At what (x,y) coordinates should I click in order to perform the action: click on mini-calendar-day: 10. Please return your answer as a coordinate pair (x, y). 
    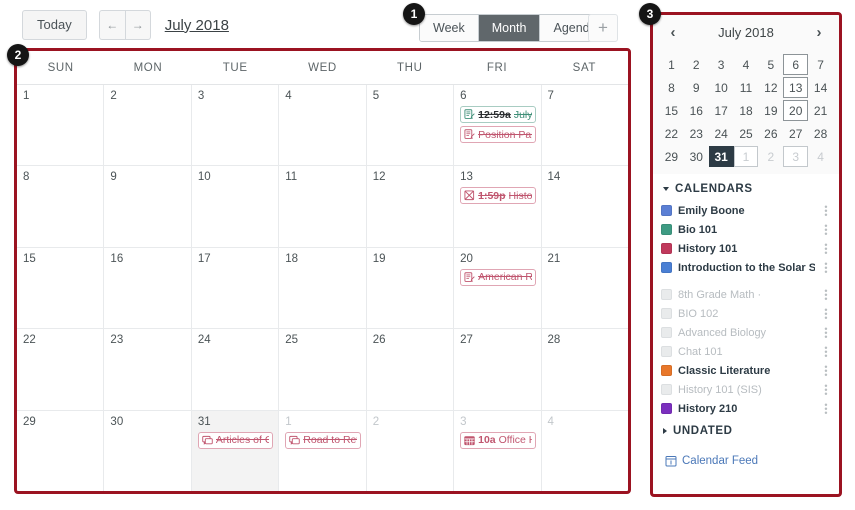
    Looking at the image, I should click on (721, 87).